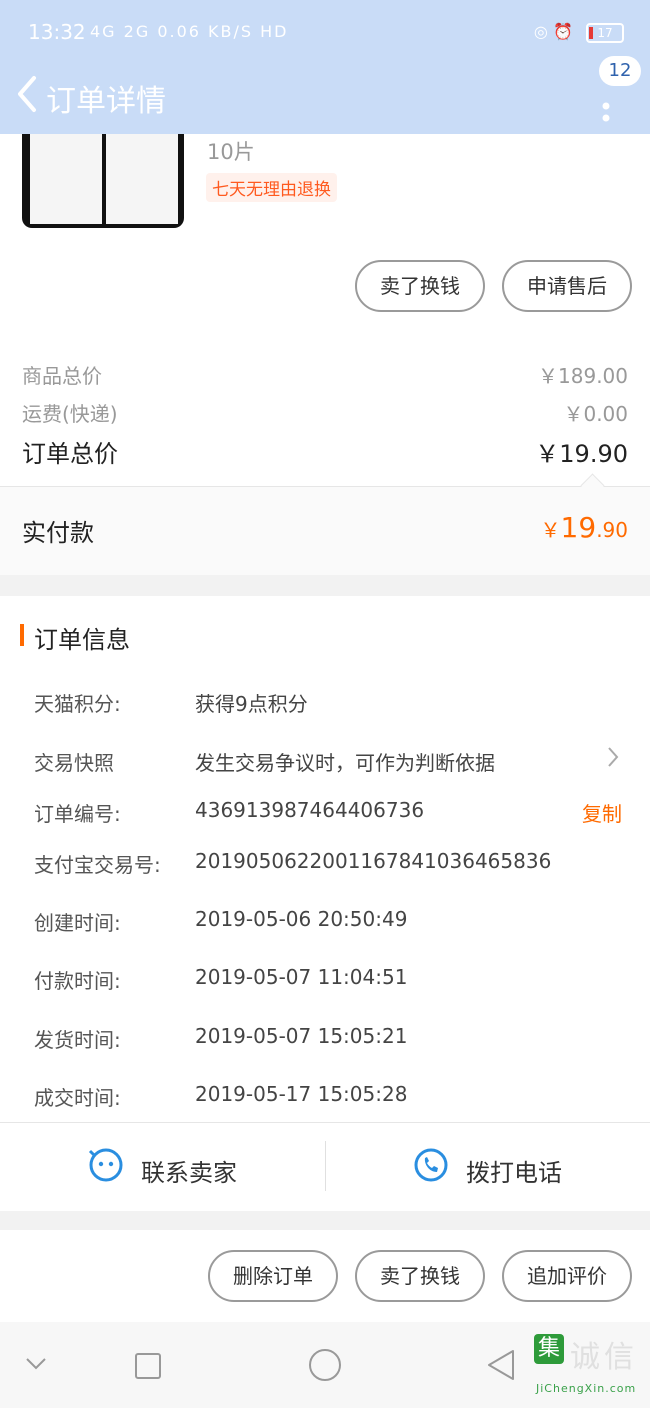  What do you see at coordinates (231, 152) in the screenshot?
I see `product-spec: 10片` at bounding box center [231, 152].